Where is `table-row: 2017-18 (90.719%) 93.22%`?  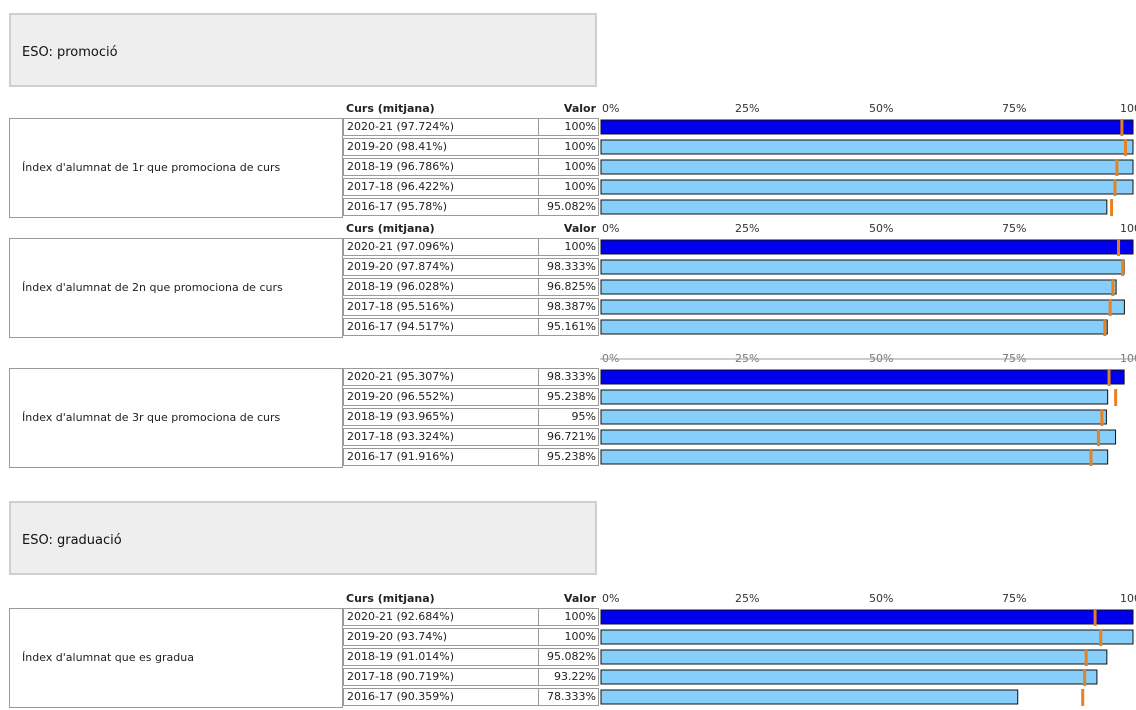 table-row: 2017-18 (90.719%) 93.22% is located at coordinates (472, 678).